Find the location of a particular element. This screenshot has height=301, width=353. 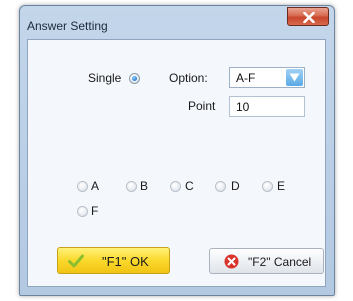

choice-c-label: C is located at coordinates (189, 186).